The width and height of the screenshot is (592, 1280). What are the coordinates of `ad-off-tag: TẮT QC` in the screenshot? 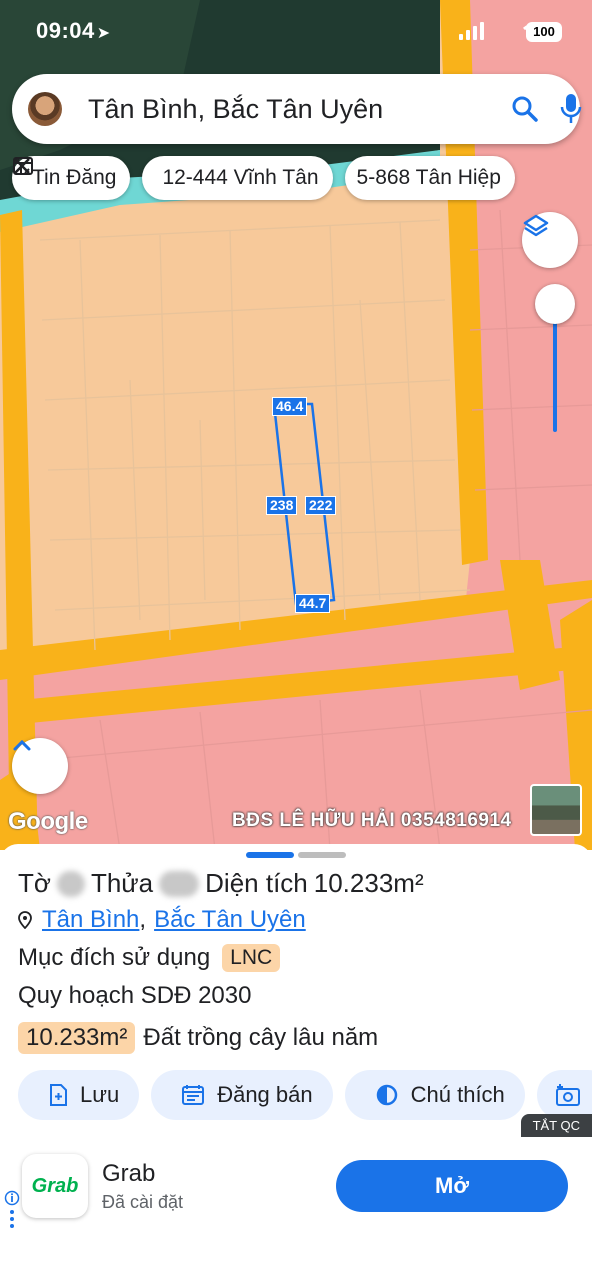 It's located at (556, 1125).